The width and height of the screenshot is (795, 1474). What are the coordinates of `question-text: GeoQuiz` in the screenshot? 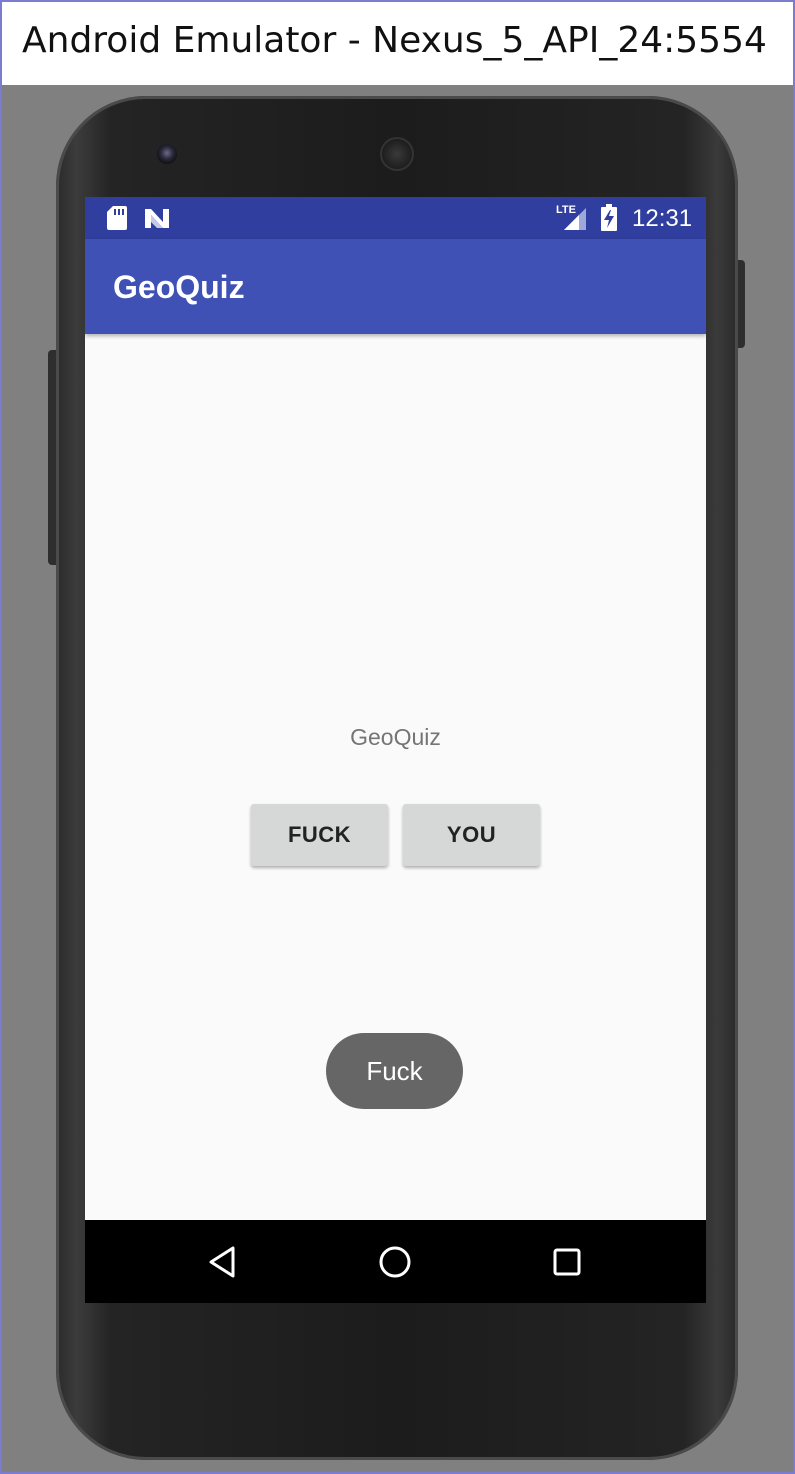 It's located at (395, 737).